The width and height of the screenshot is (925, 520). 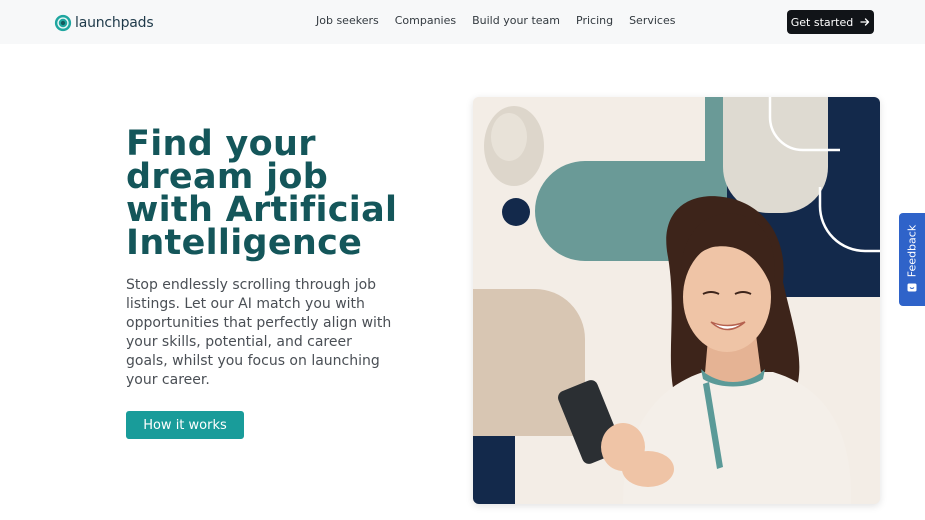 I want to click on gray-shape, so click(x=775, y=155).